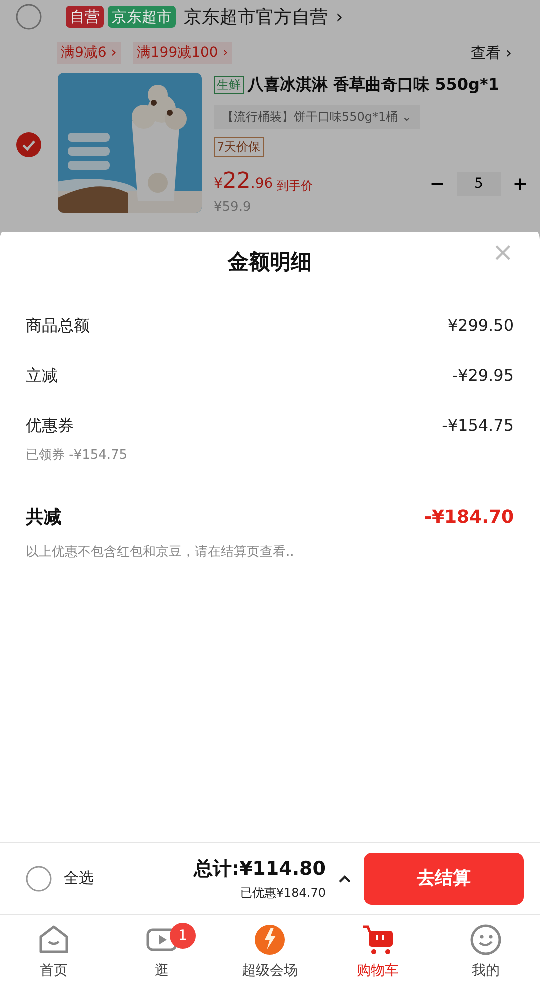  What do you see at coordinates (244, 182) in the screenshot?
I see `price: ¥22.96` at bounding box center [244, 182].